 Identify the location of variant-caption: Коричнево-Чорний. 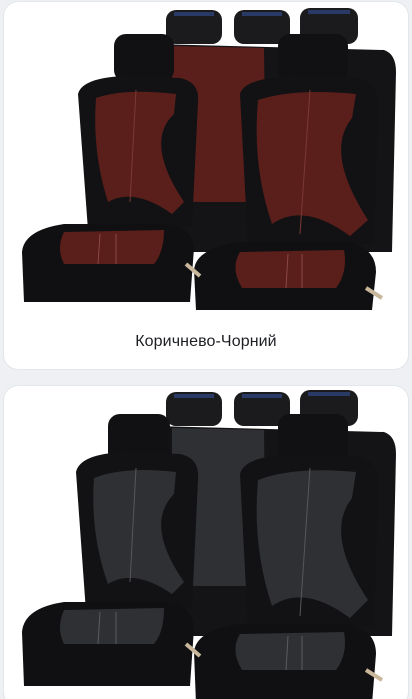
(206, 341).